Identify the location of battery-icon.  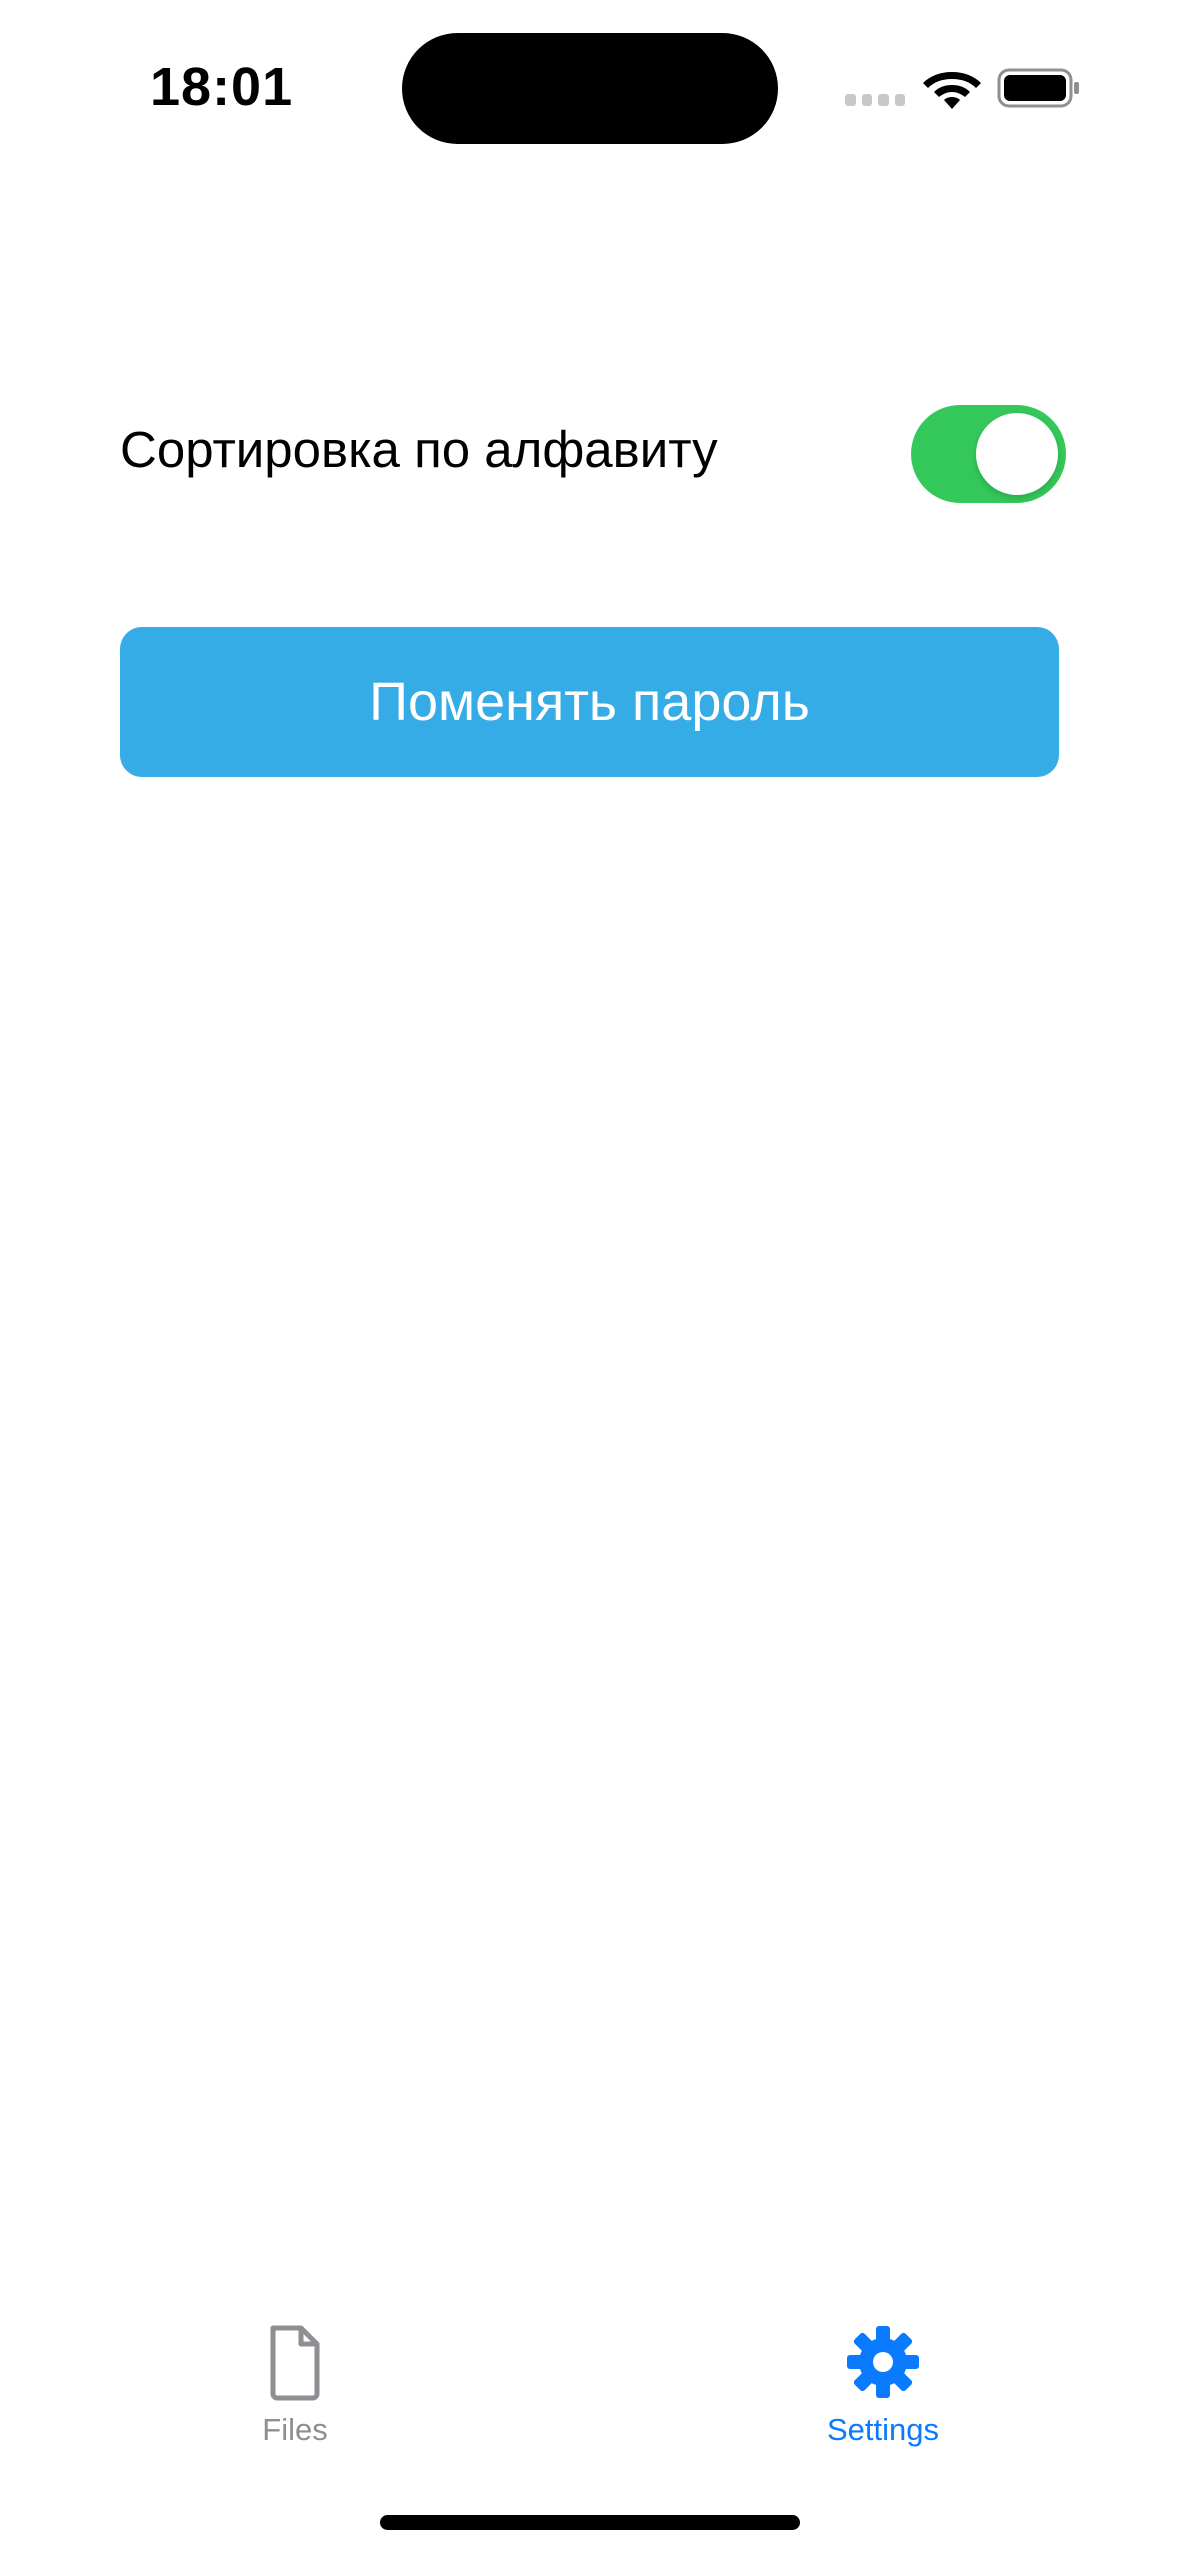
(1038, 88).